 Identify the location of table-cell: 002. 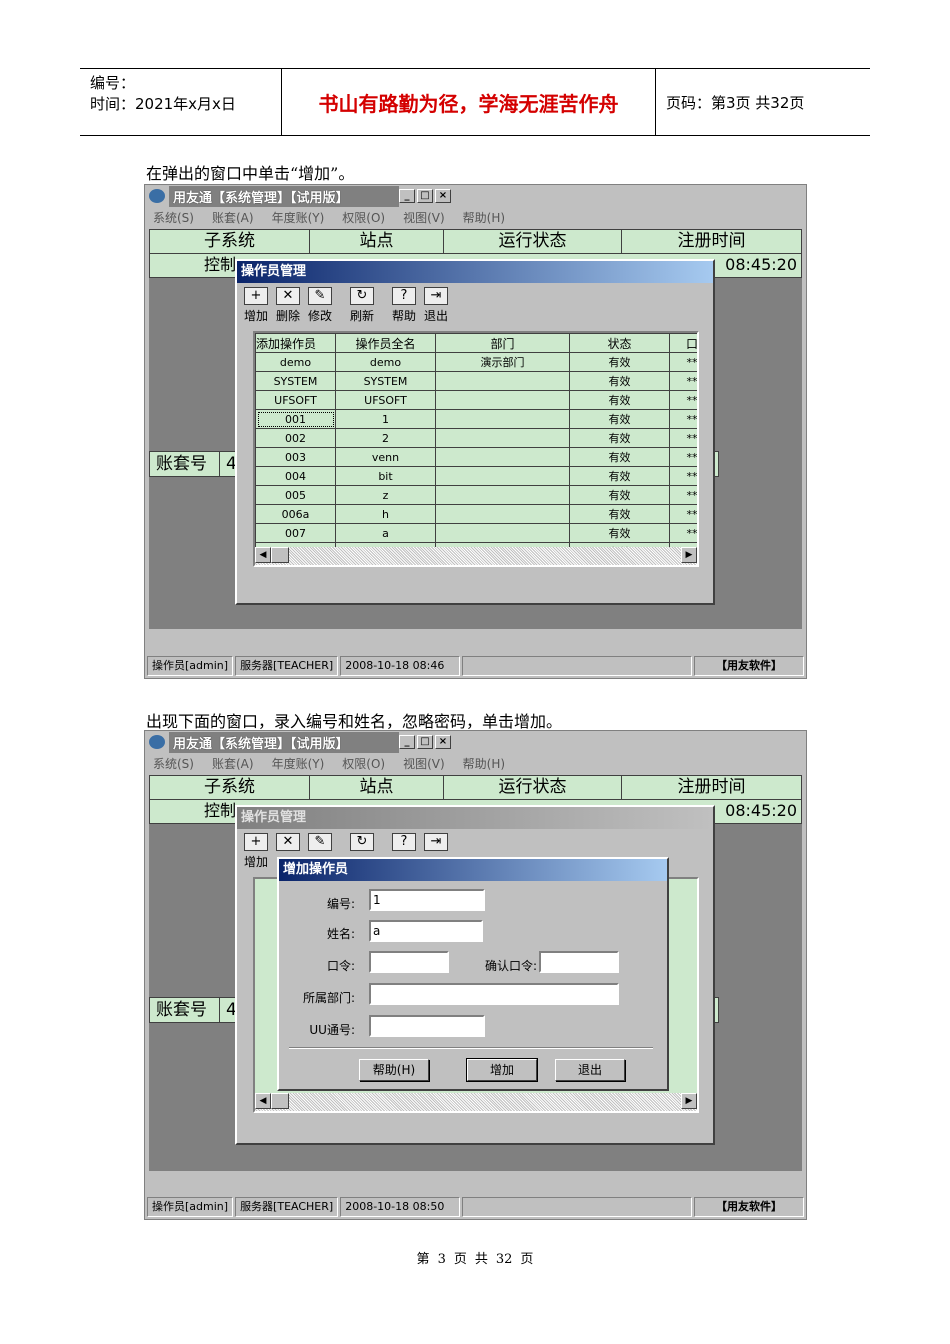
(295, 438).